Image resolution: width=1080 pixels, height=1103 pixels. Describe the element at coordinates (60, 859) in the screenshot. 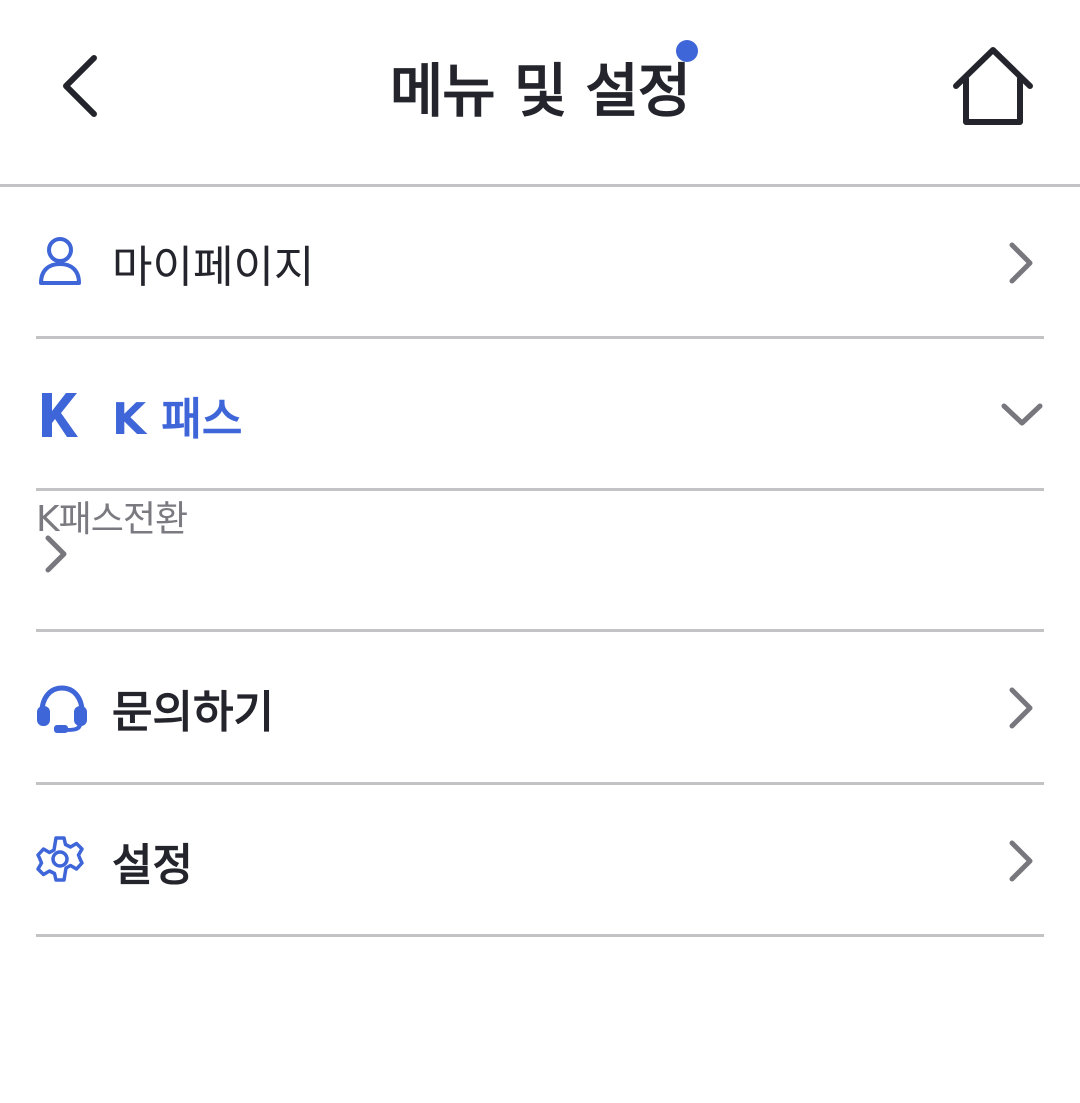

I see `gear-icon` at that location.